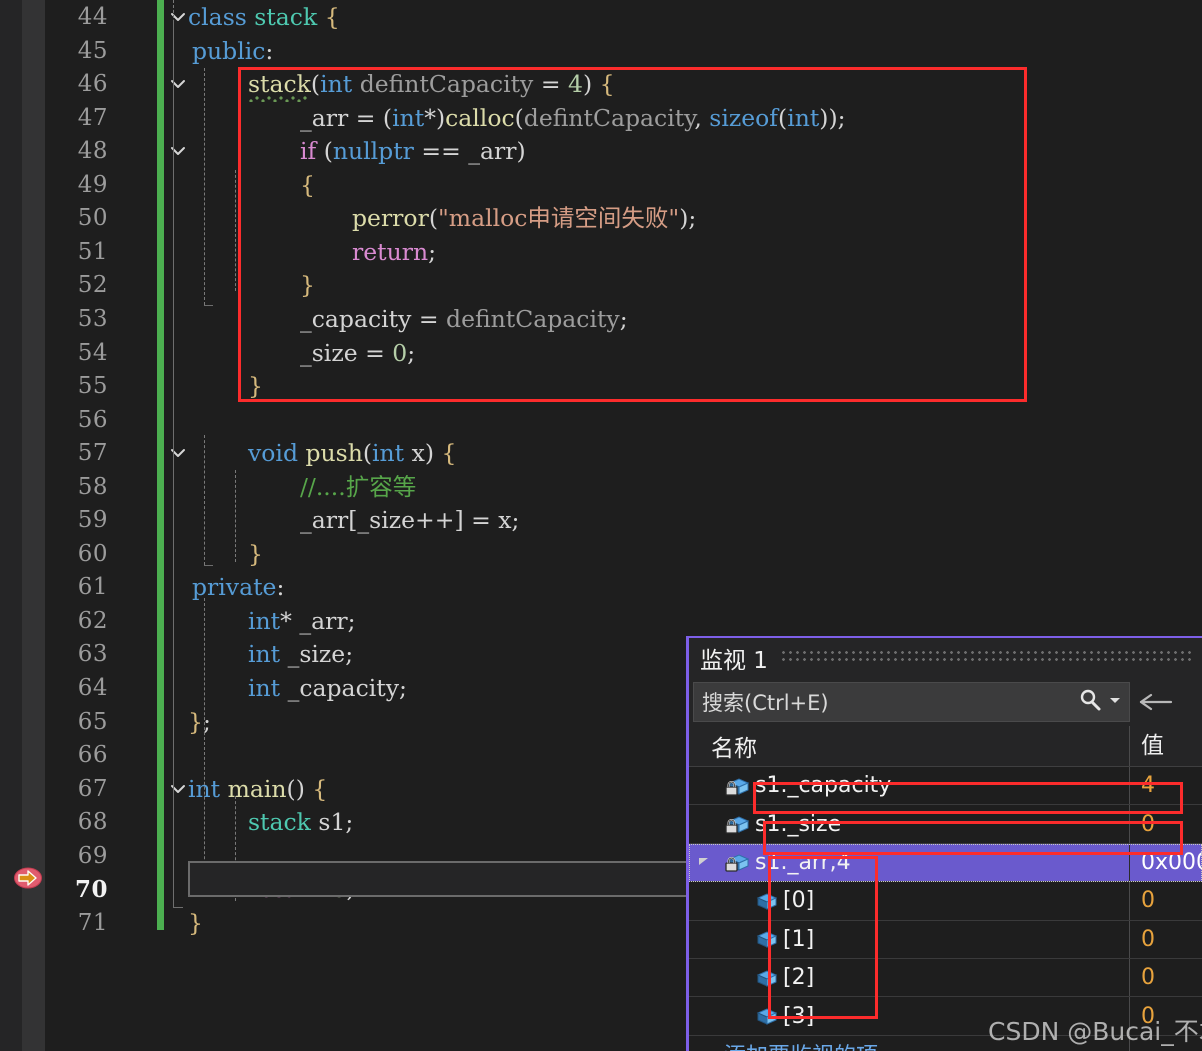 Image resolution: width=1202 pixels, height=1051 pixels. What do you see at coordinates (92, 50) in the screenshot?
I see `line-number: 45` at bounding box center [92, 50].